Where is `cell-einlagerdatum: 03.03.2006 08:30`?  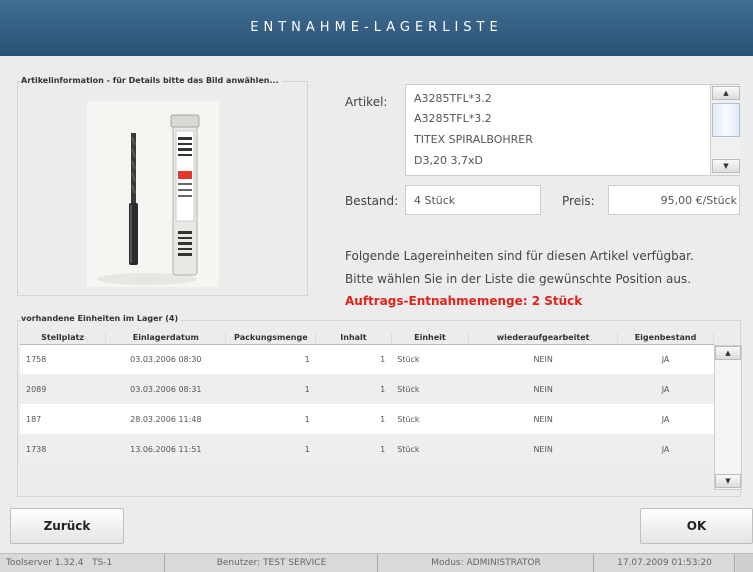 cell-einlagerdatum: 03.03.2006 08:30 is located at coordinates (165, 359).